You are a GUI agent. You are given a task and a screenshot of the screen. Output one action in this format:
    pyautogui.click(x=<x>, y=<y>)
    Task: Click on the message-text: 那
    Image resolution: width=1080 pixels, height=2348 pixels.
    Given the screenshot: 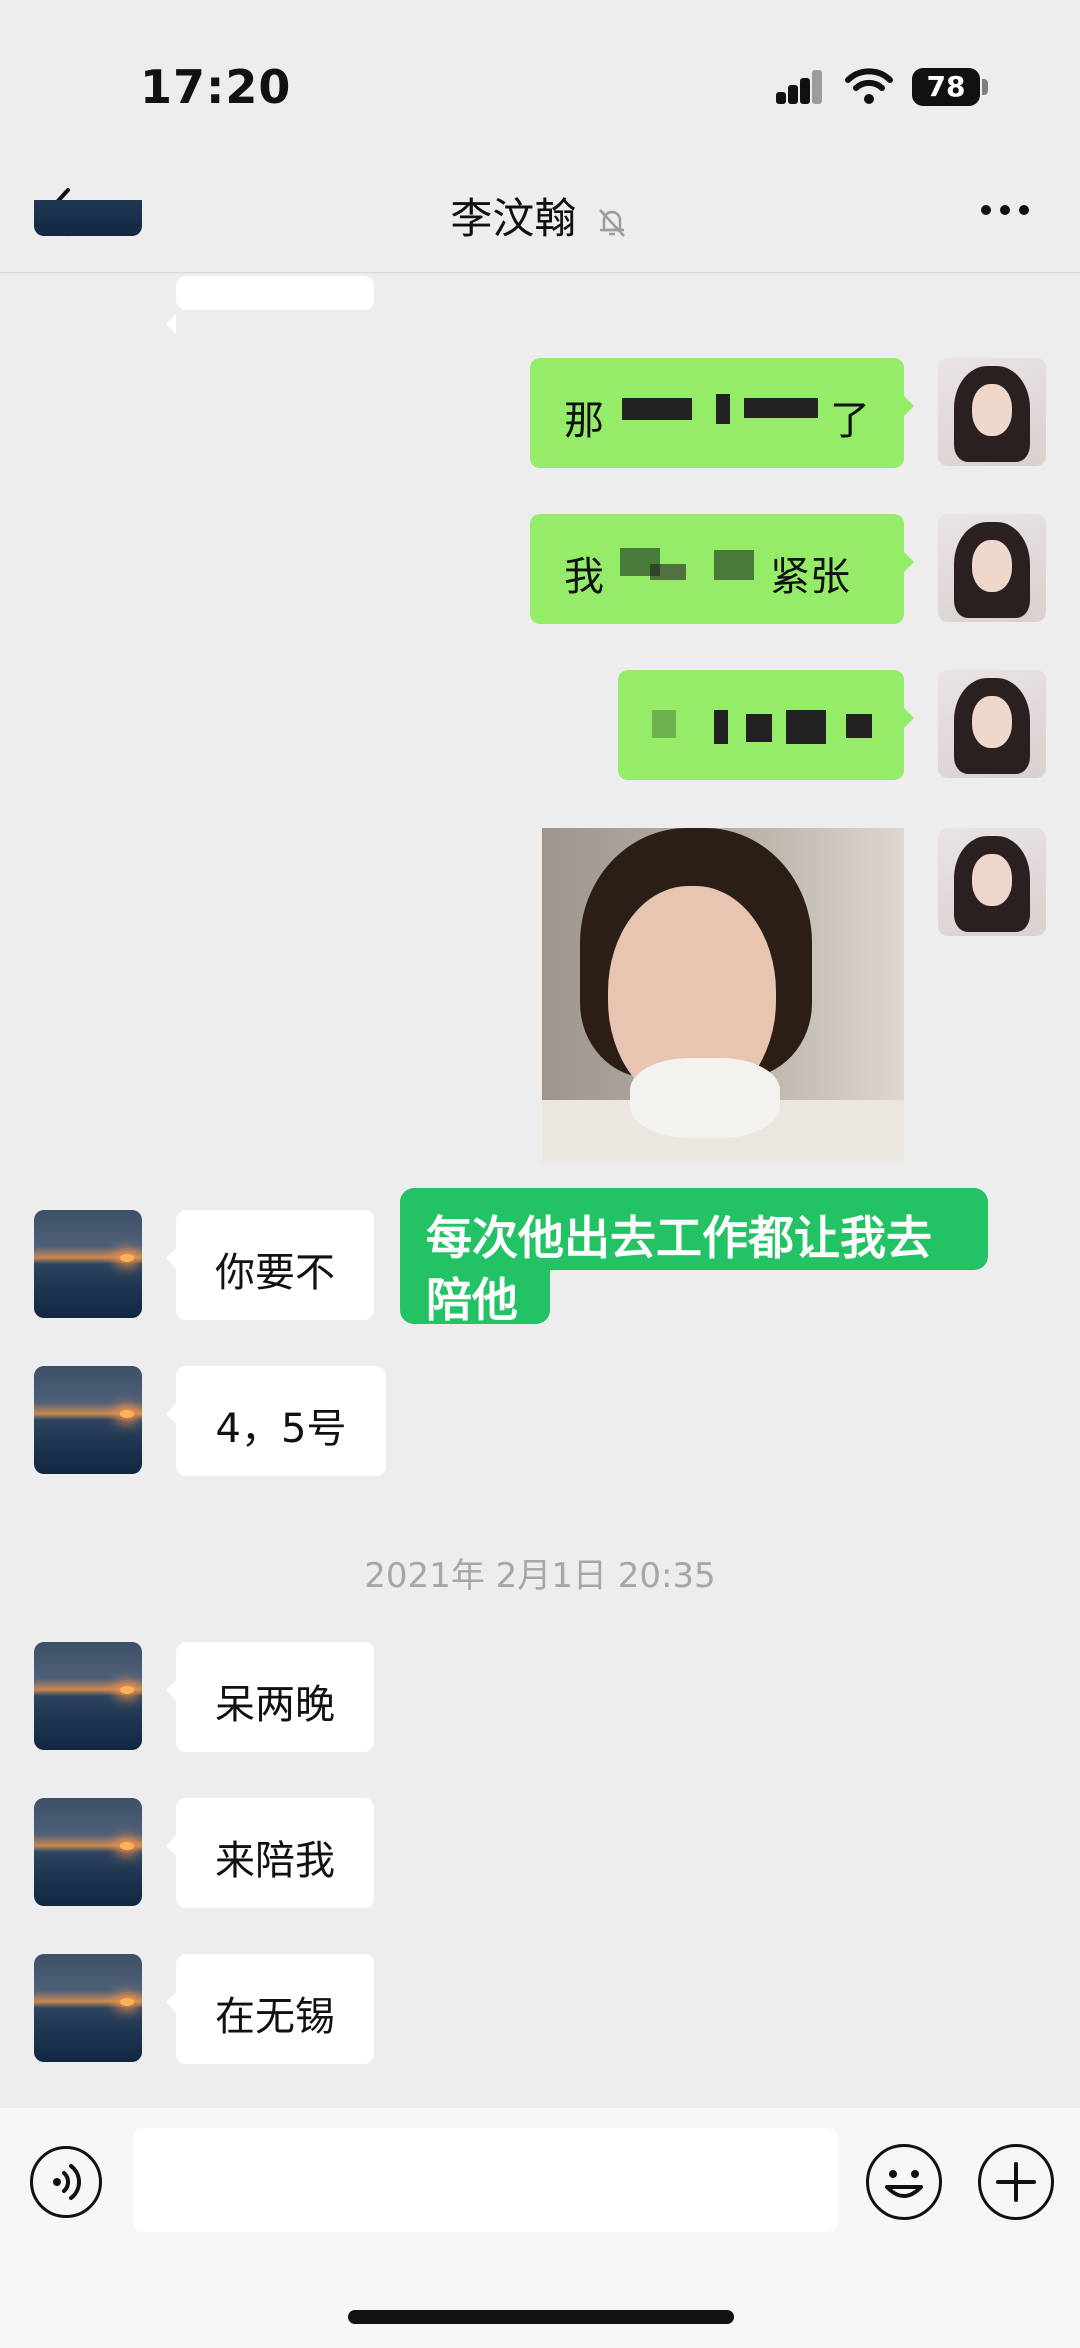 What is the action you would take?
    pyautogui.click(x=584, y=421)
    